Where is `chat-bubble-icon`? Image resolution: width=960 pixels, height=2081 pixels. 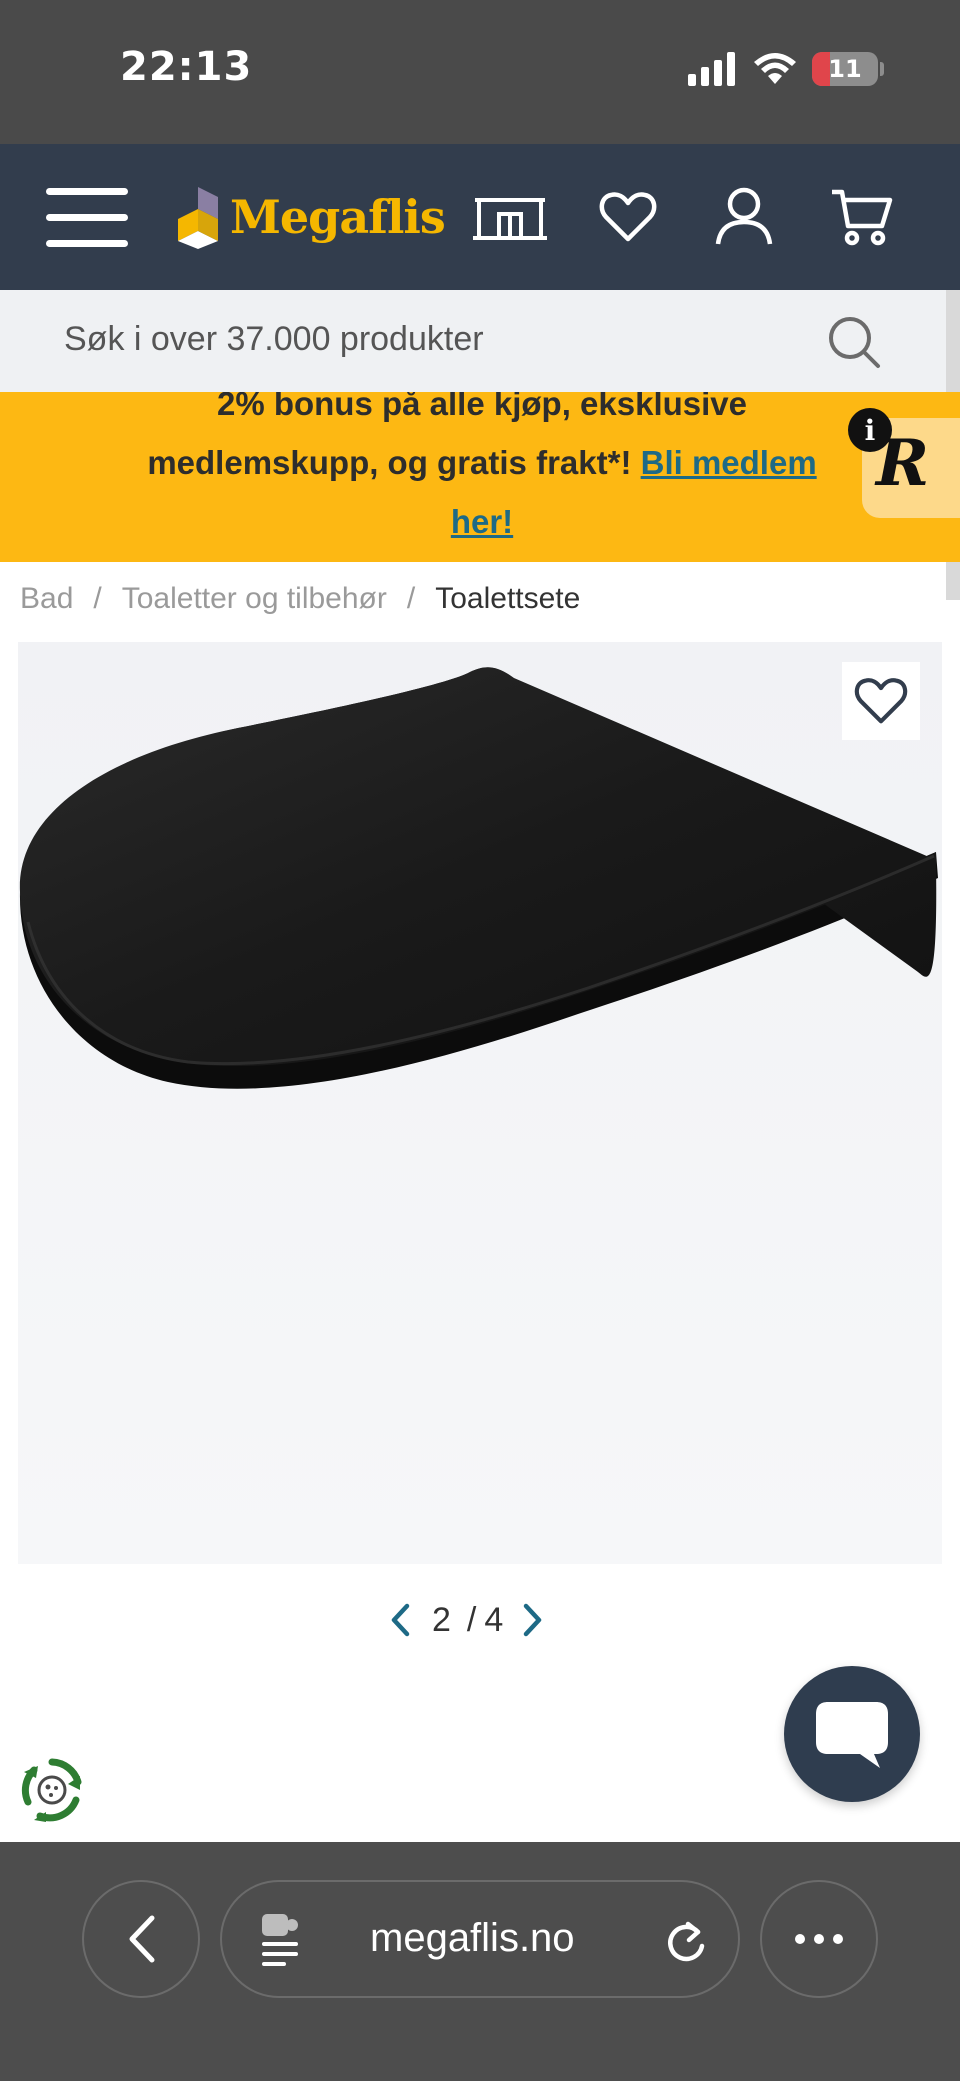
chat-bubble-icon is located at coordinates (852, 1735).